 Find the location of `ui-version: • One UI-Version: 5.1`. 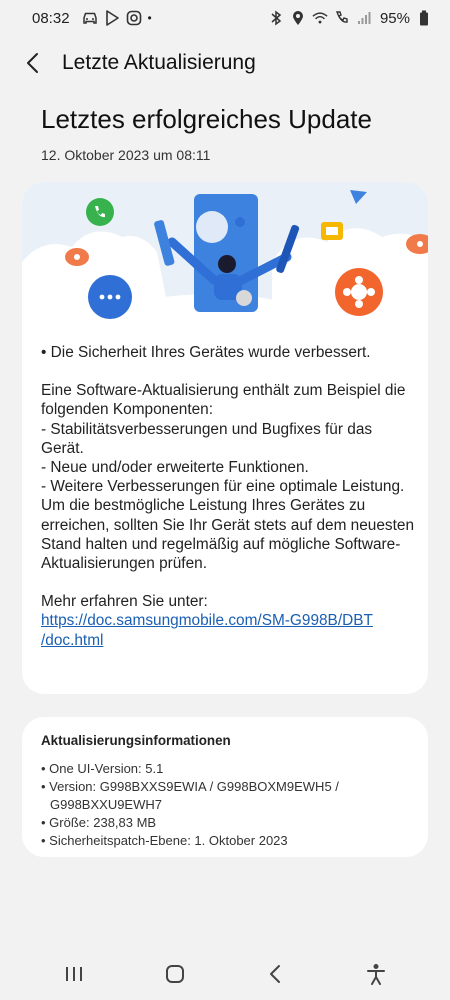

ui-version: • One UI-Version: 5.1 is located at coordinates (102, 768).